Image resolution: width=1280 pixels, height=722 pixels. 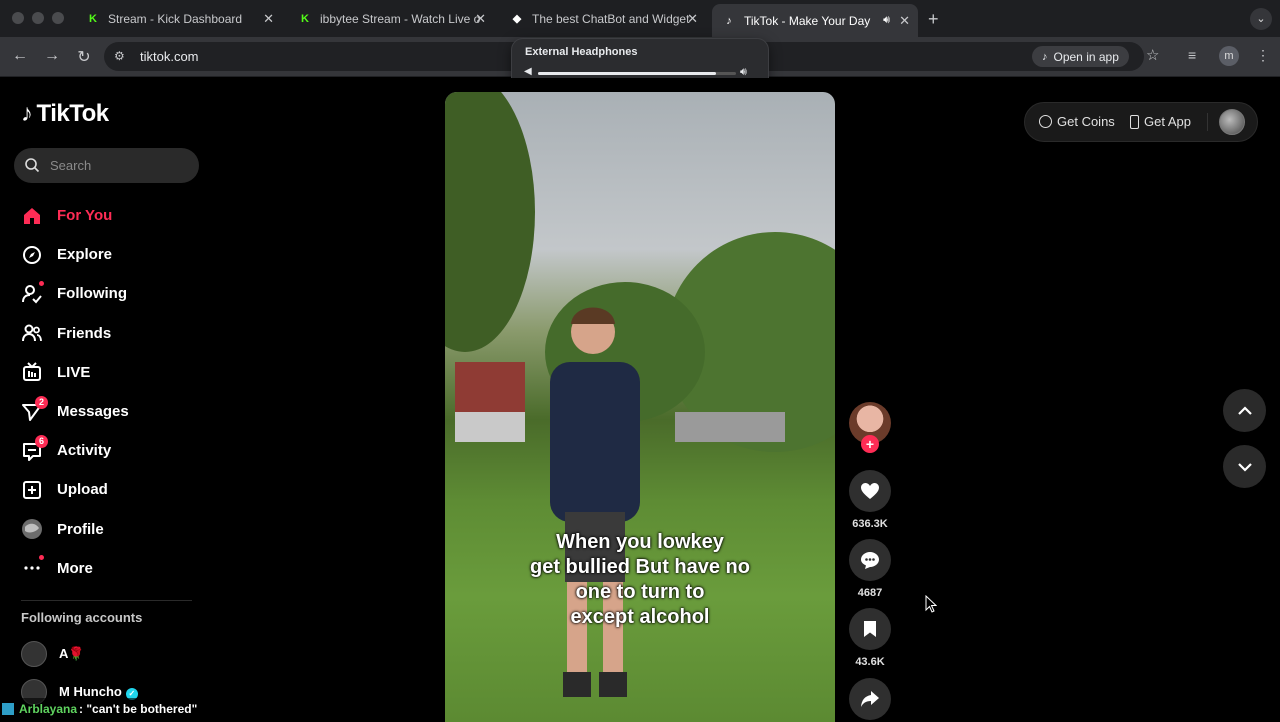 What do you see at coordinates (1232, 122) in the screenshot?
I see `avatar` at bounding box center [1232, 122].